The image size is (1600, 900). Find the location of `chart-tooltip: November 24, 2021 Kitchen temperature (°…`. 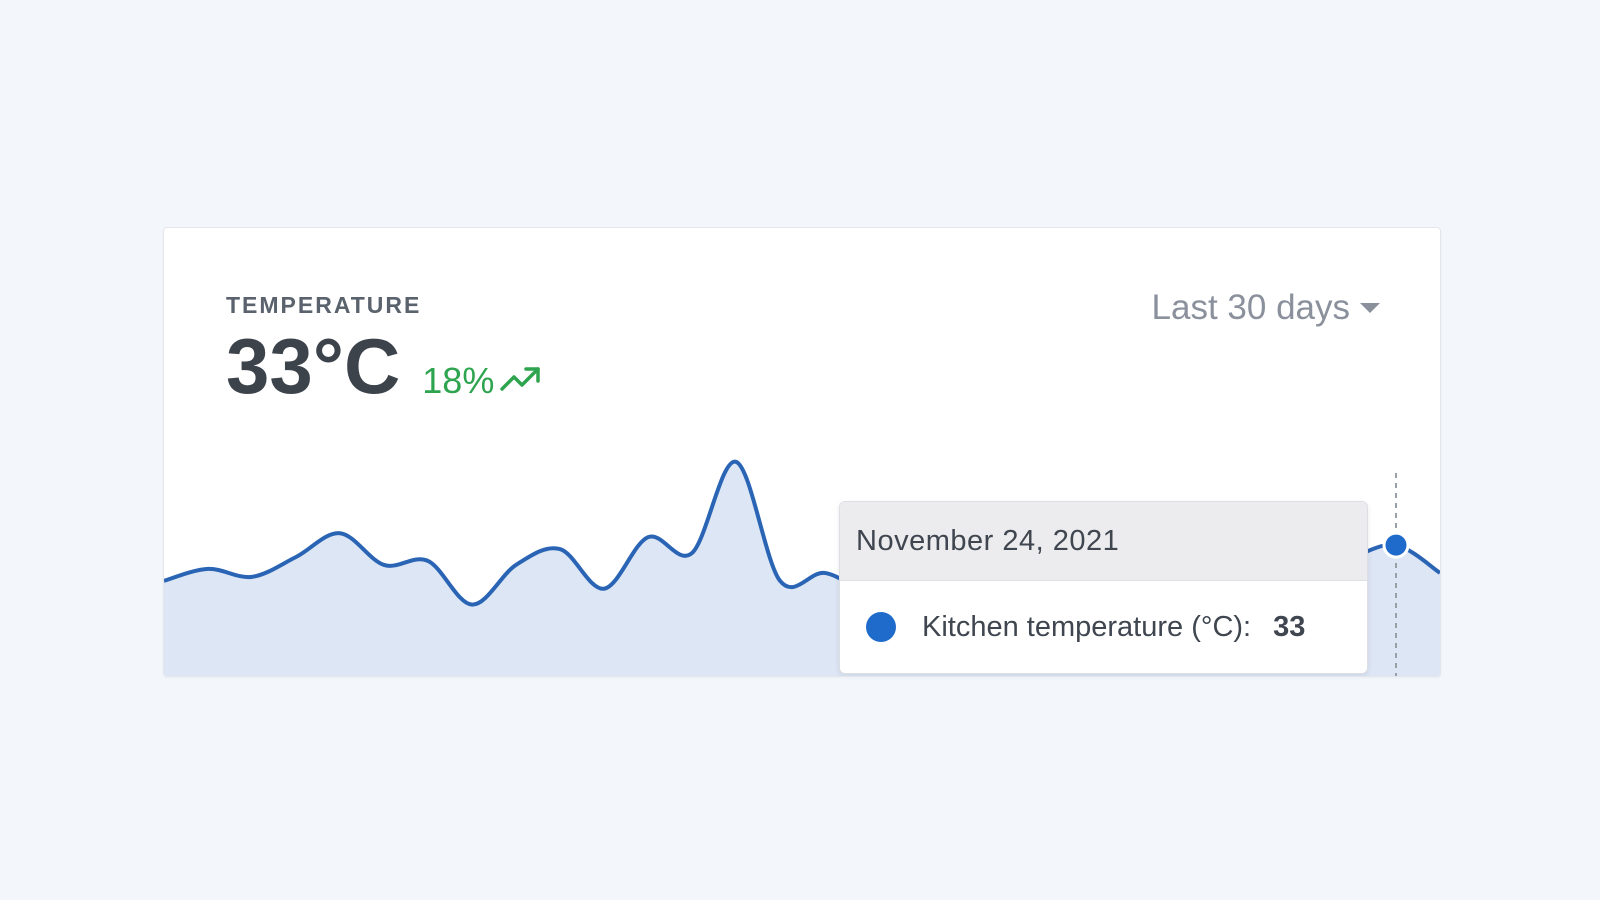

chart-tooltip: November 24, 2021 Kitchen temperature (°… is located at coordinates (1103, 587).